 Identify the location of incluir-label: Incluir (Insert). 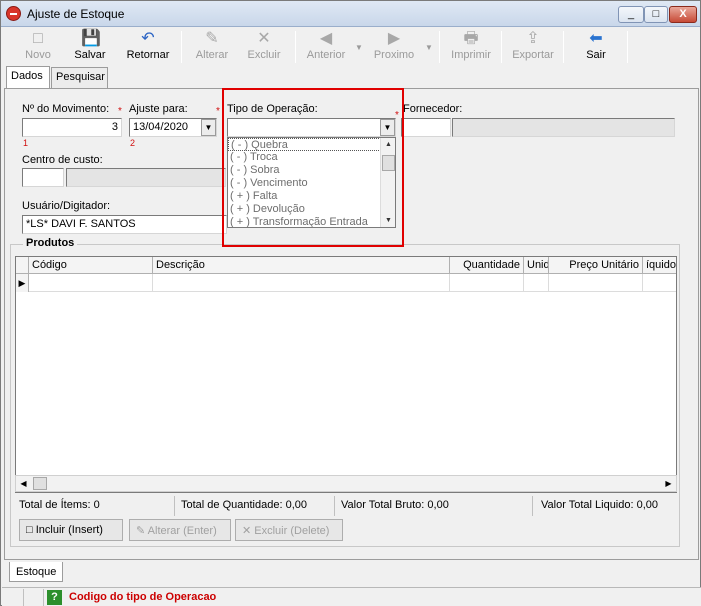
(69, 530).